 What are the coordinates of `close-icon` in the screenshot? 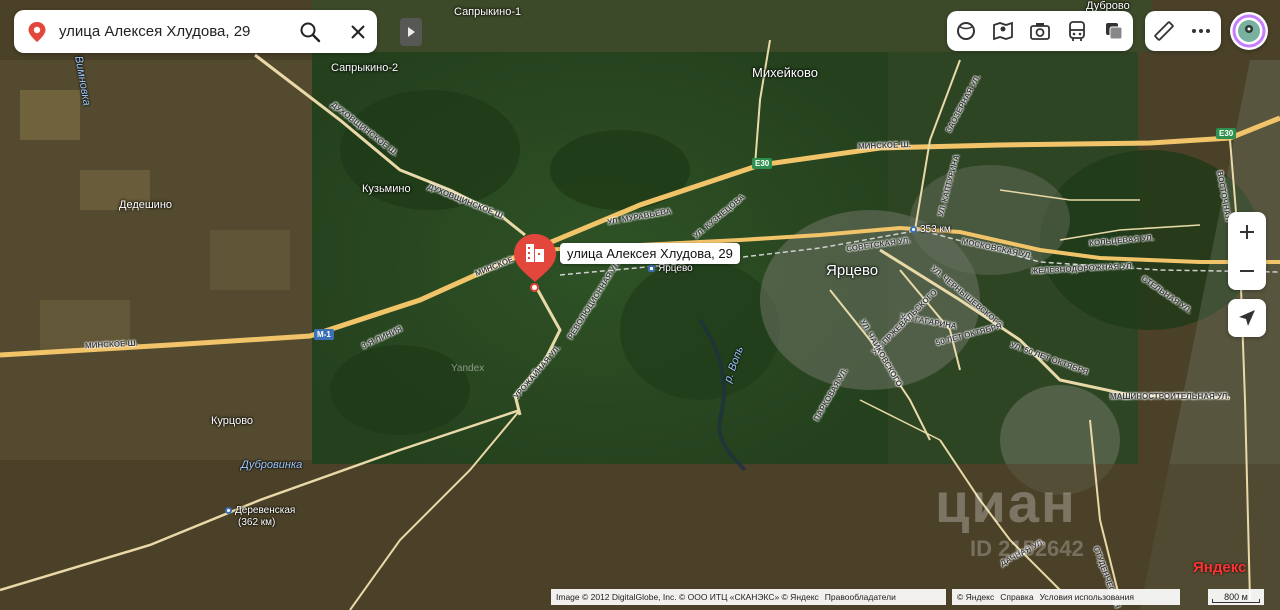 It's located at (358, 32).